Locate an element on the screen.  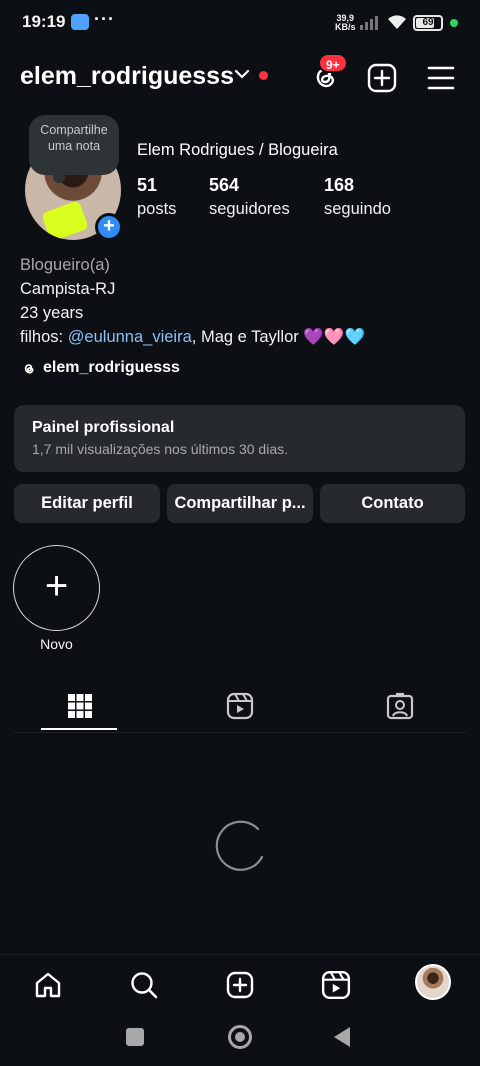
stat-following: 168 seguindo is located at coordinates (357, 198).